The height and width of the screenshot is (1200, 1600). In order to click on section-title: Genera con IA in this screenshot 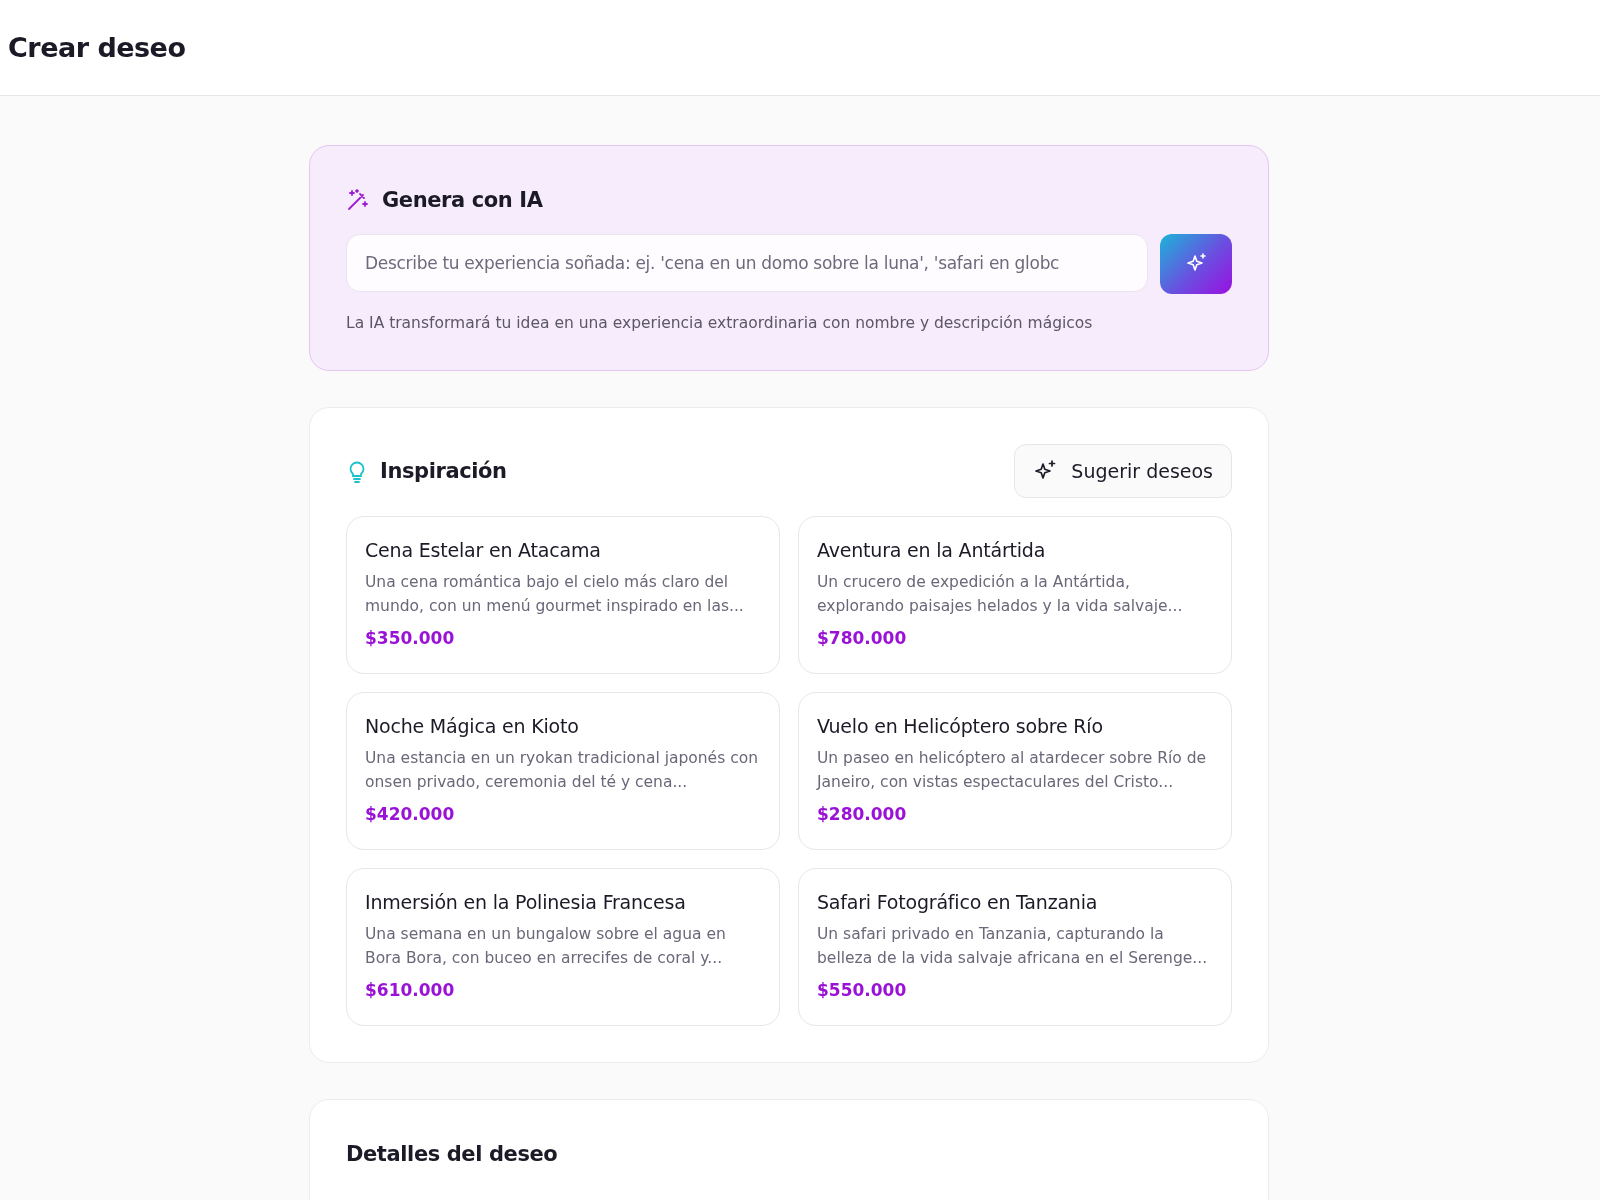, I will do `click(462, 200)`.